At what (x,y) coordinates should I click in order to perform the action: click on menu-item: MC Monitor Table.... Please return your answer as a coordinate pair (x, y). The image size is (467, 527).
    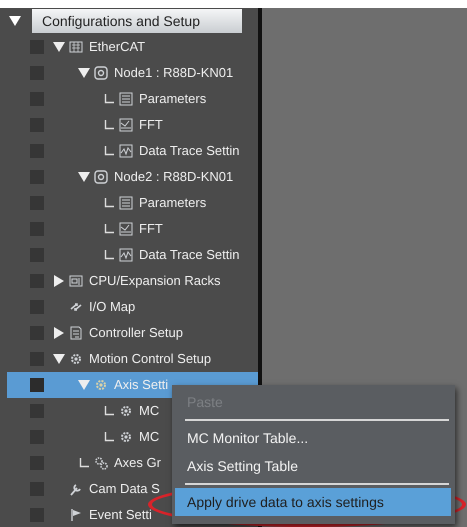
    Looking at the image, I should click on (313, 438).